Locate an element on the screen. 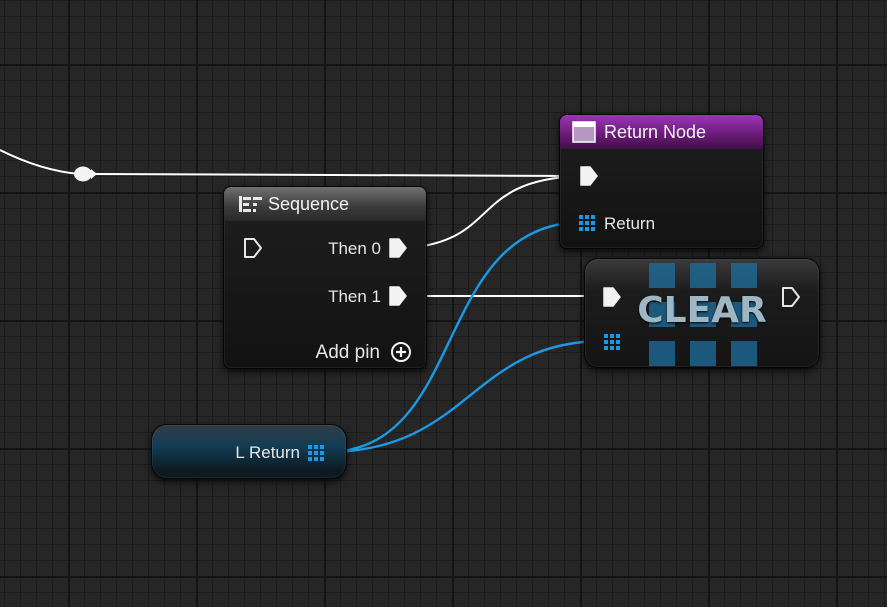  sequence-then0-pin is located at coordinates (398, 248).